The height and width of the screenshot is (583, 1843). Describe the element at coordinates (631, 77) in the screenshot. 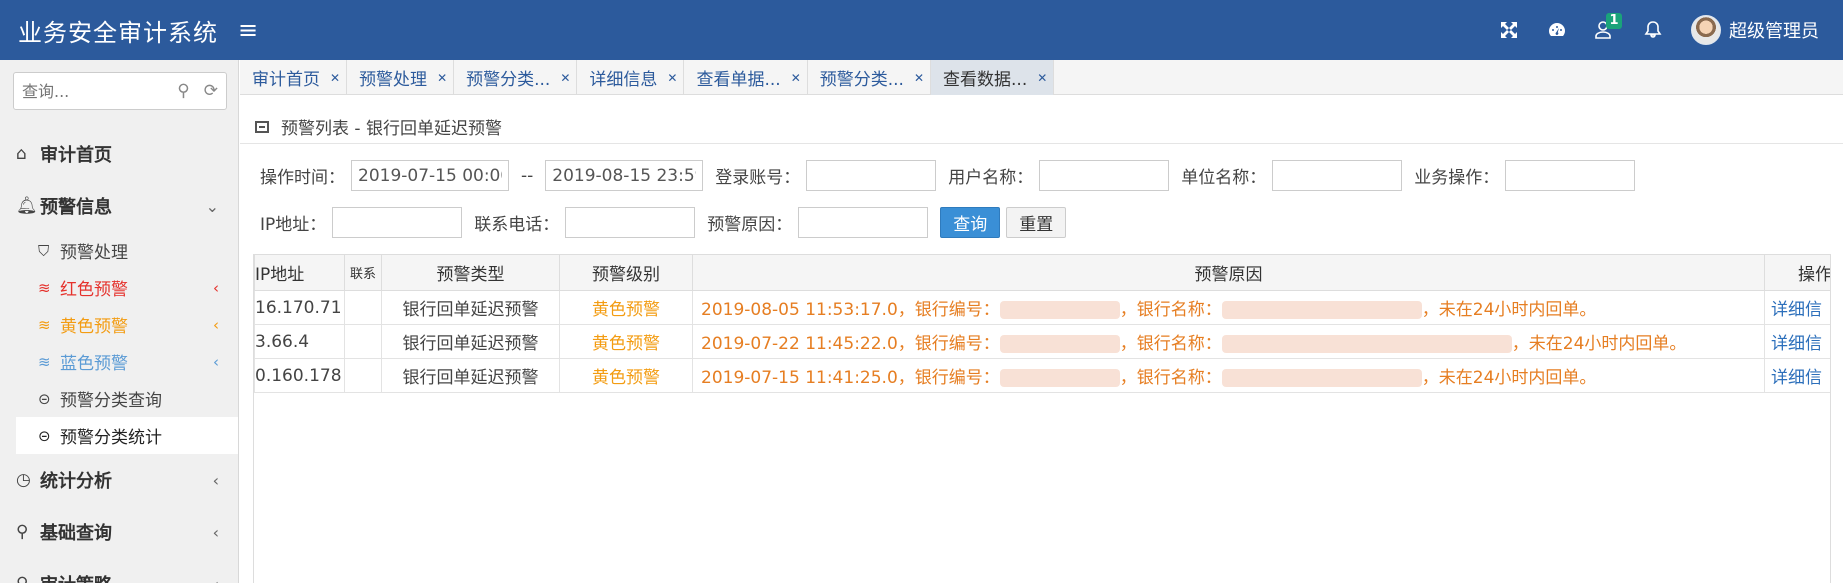

I see `tab-detail-info: 详细信息 ✕` at that location.